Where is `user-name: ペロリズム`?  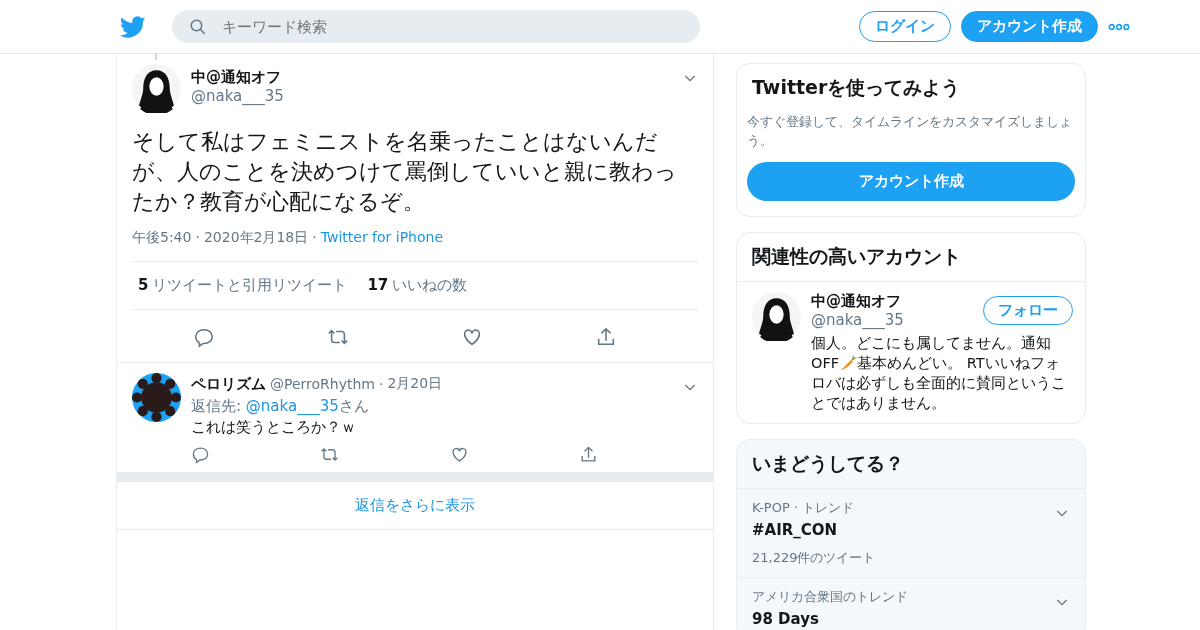 user-name: ペロリズム is located at coordinates (228, 384).